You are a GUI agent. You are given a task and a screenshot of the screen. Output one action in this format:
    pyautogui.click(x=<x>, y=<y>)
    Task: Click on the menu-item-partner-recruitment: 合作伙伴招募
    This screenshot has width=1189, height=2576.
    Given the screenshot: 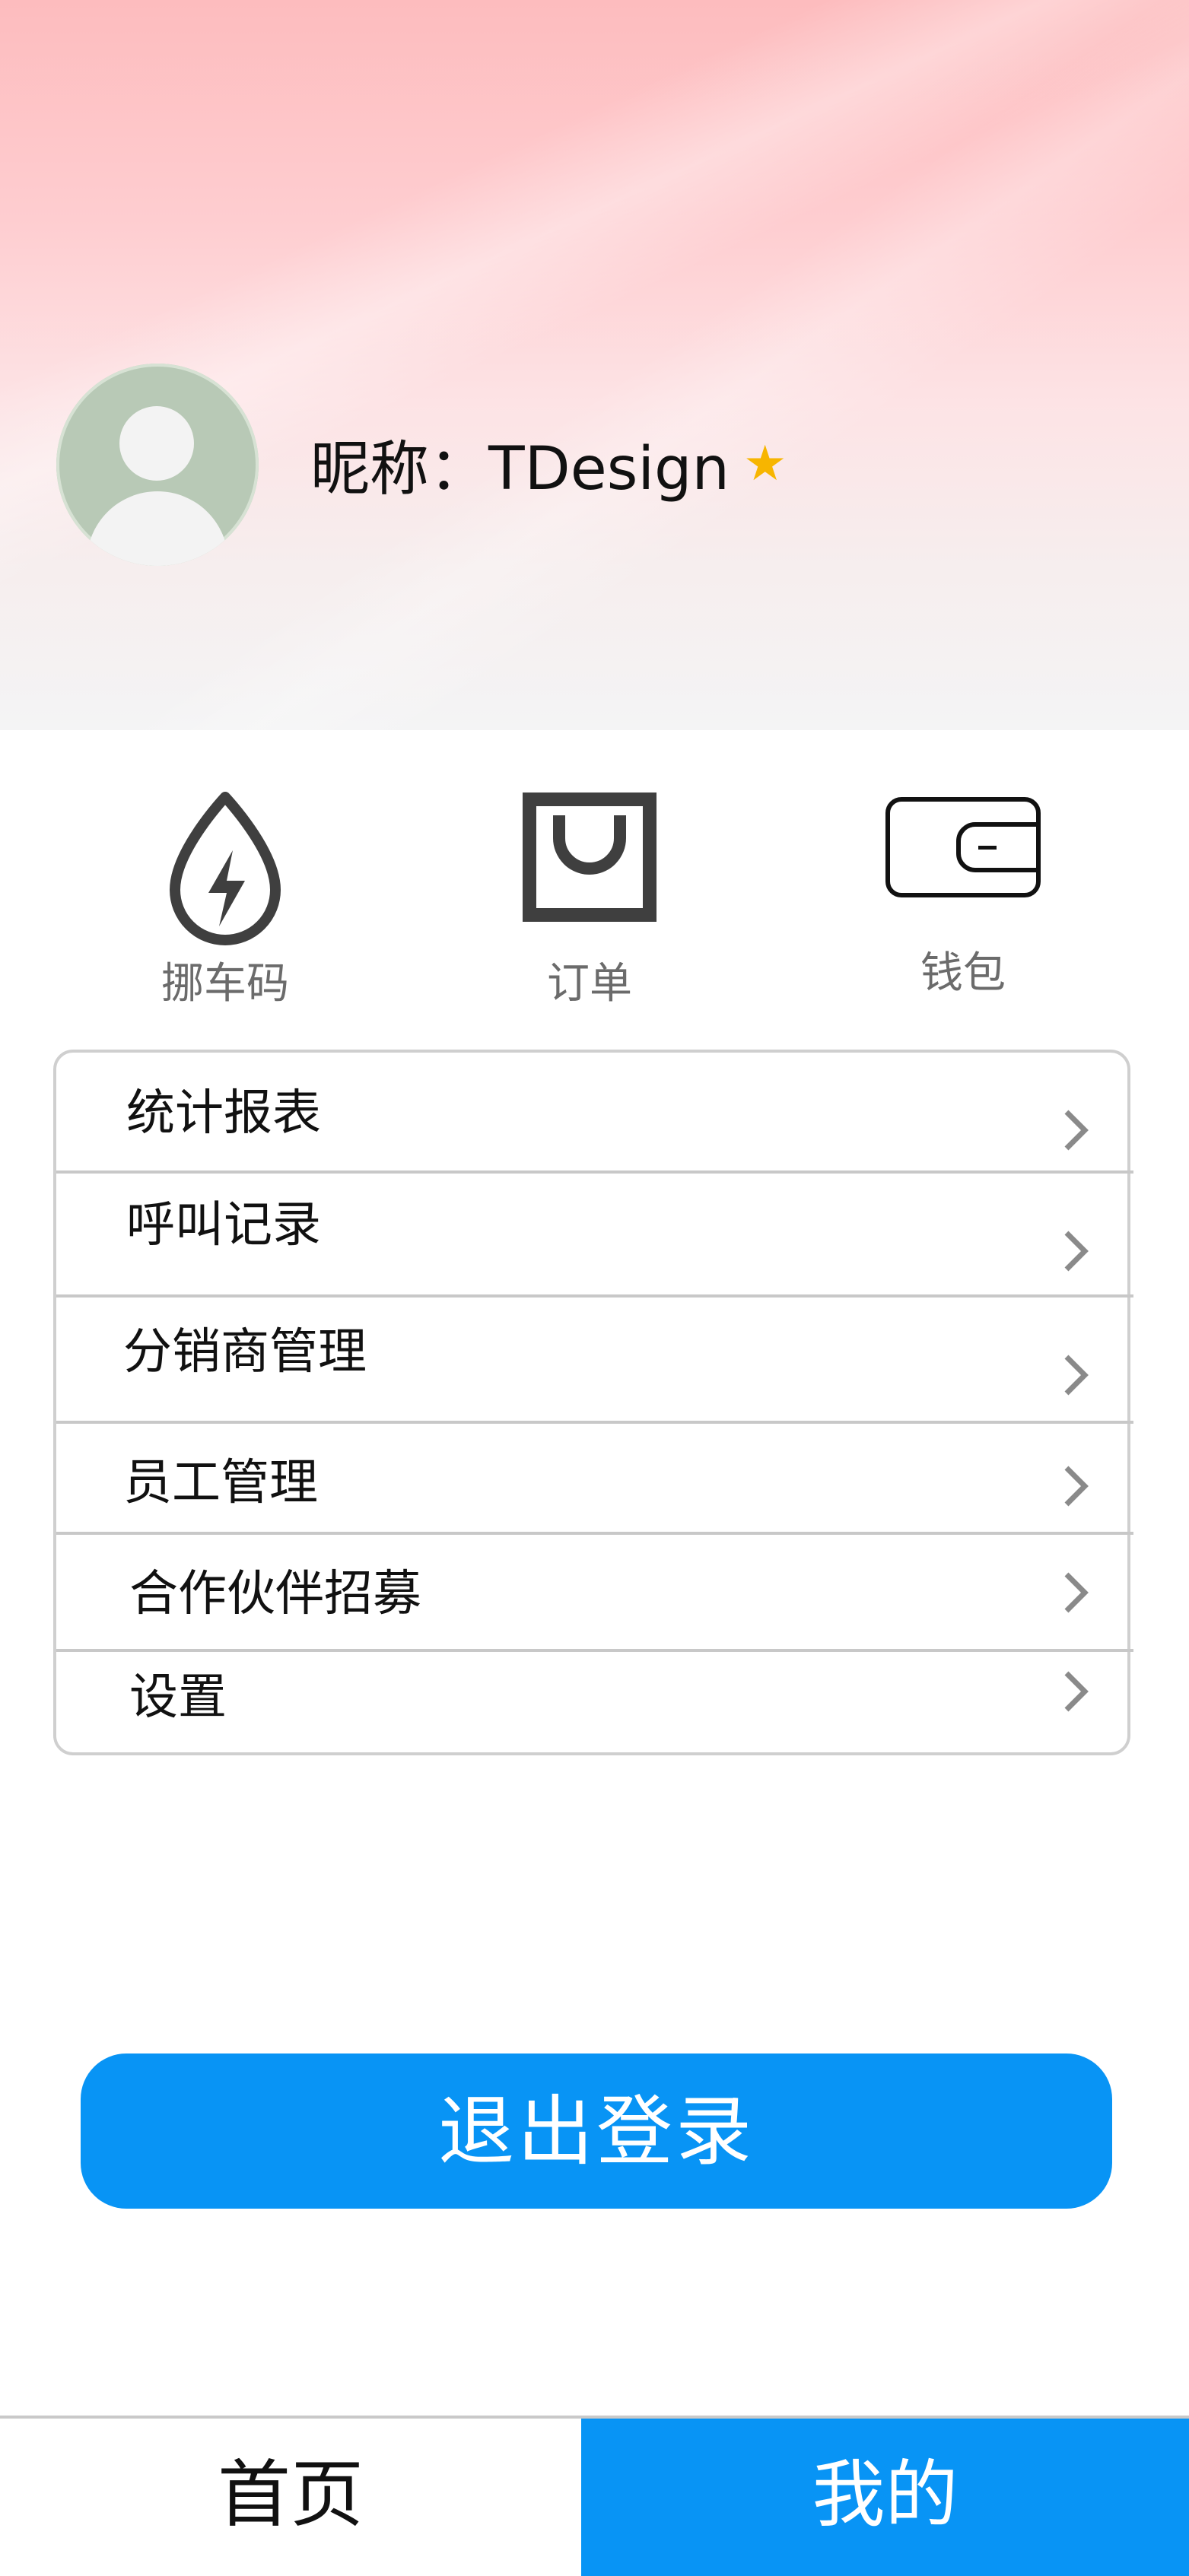 What is the action you would take?
    pyautogui.click(x=595, y=1593)
    